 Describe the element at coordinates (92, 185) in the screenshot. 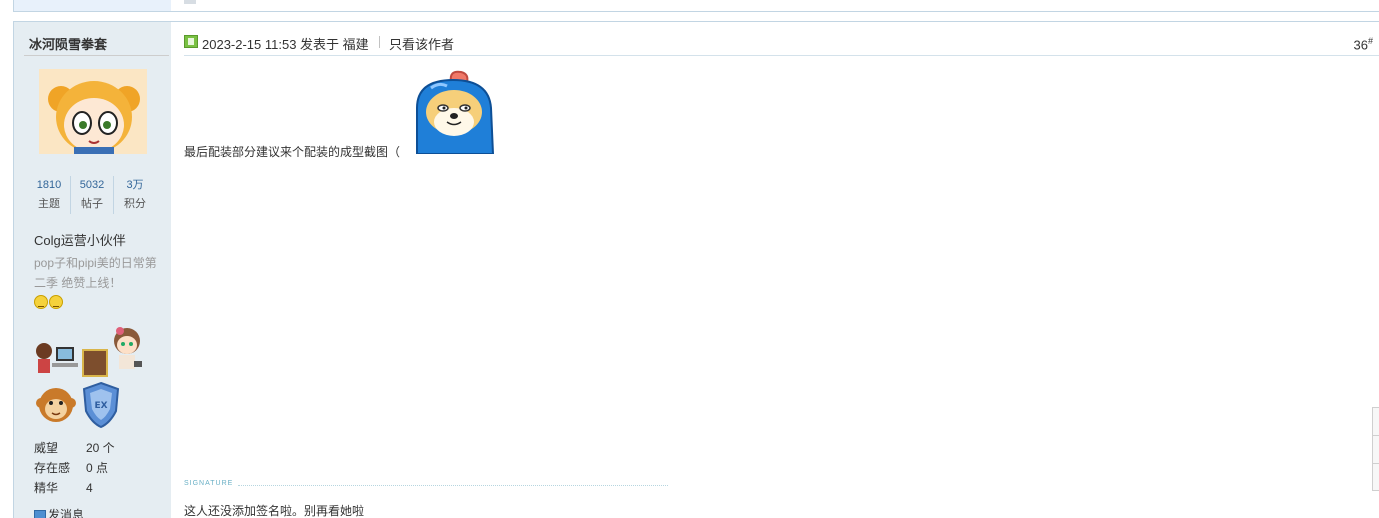

I see `stat-value: 5032` at that location.